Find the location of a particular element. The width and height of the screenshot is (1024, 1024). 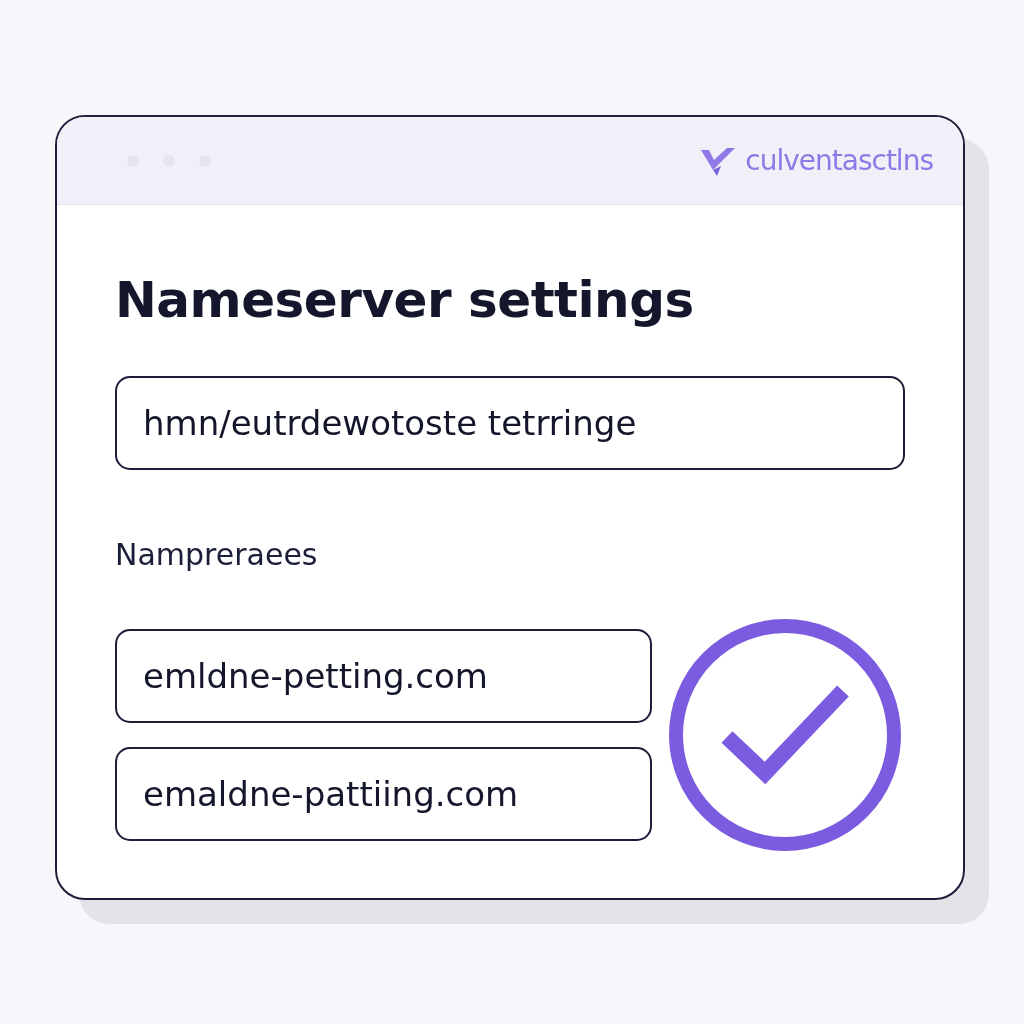

input-field: emldne-petting.com is located at coordinates (383, 676).